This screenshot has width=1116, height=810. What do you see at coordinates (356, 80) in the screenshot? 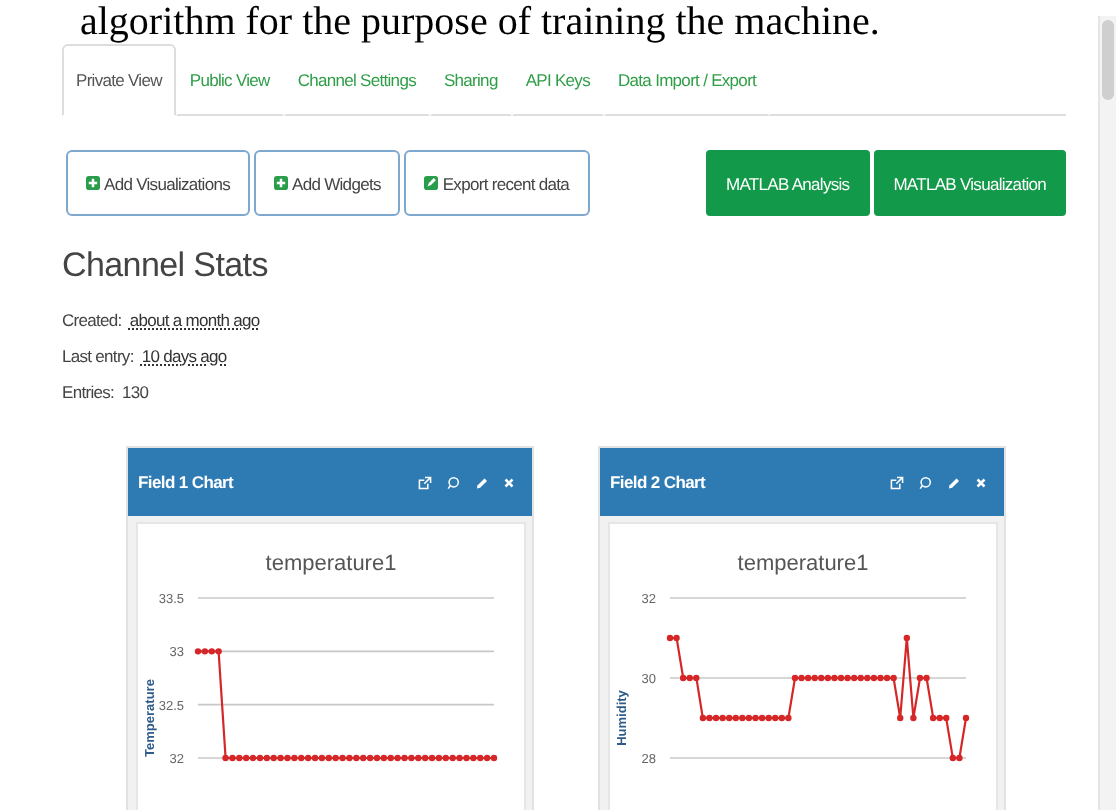
I see `tab: Channel Settings` at bounding box center [356, 80].